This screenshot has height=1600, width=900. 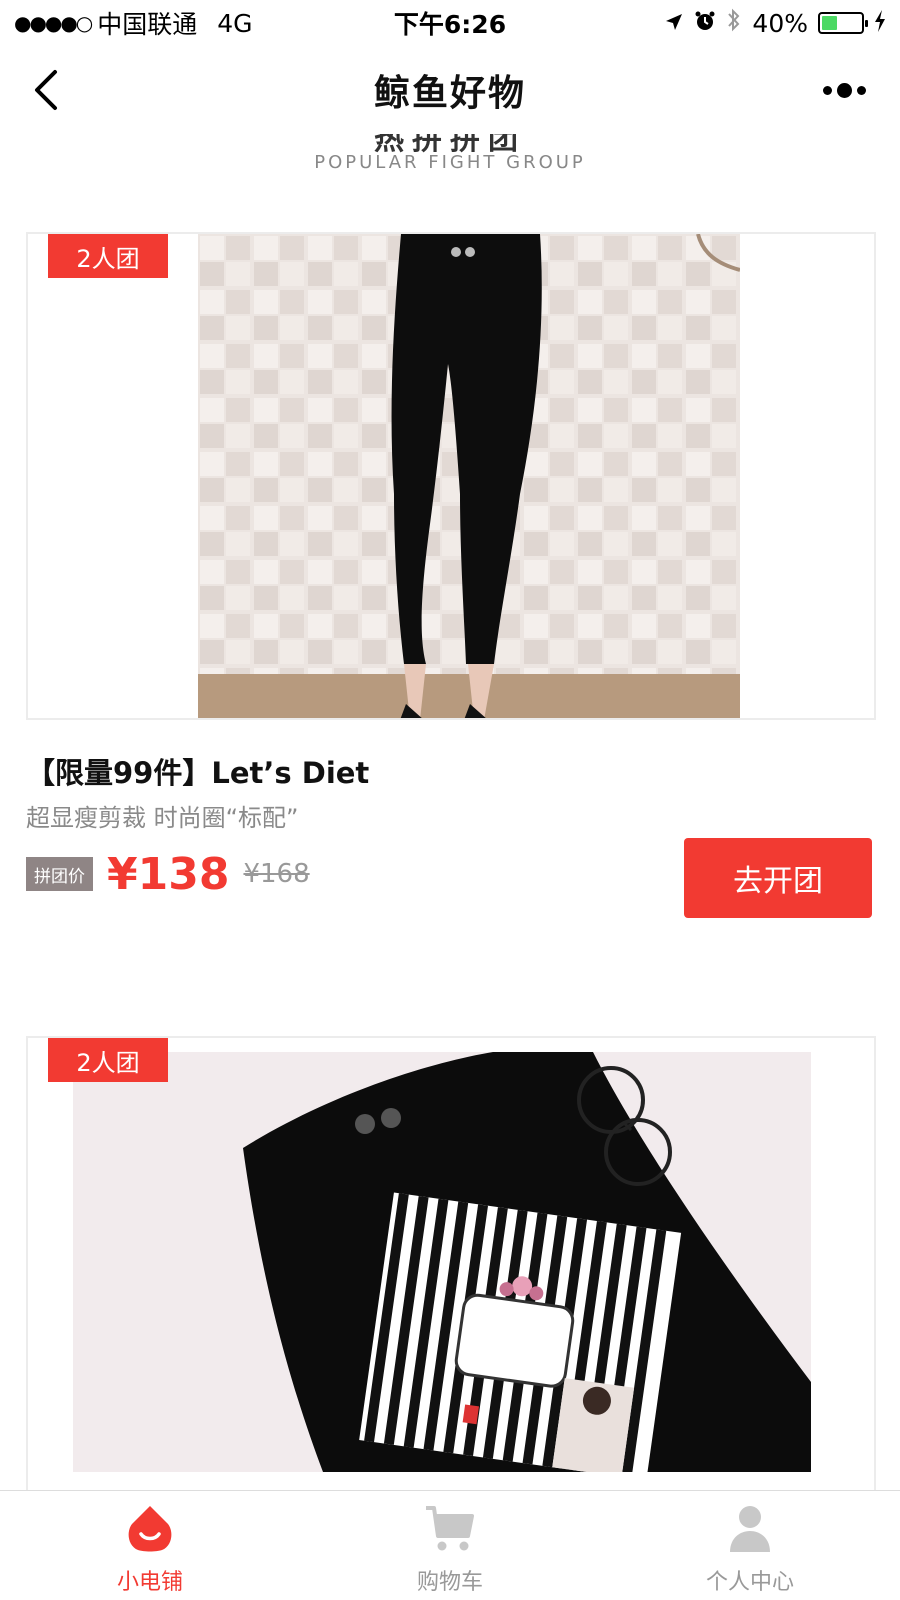 I want to click on battery-level, so click(x=830, y=23).